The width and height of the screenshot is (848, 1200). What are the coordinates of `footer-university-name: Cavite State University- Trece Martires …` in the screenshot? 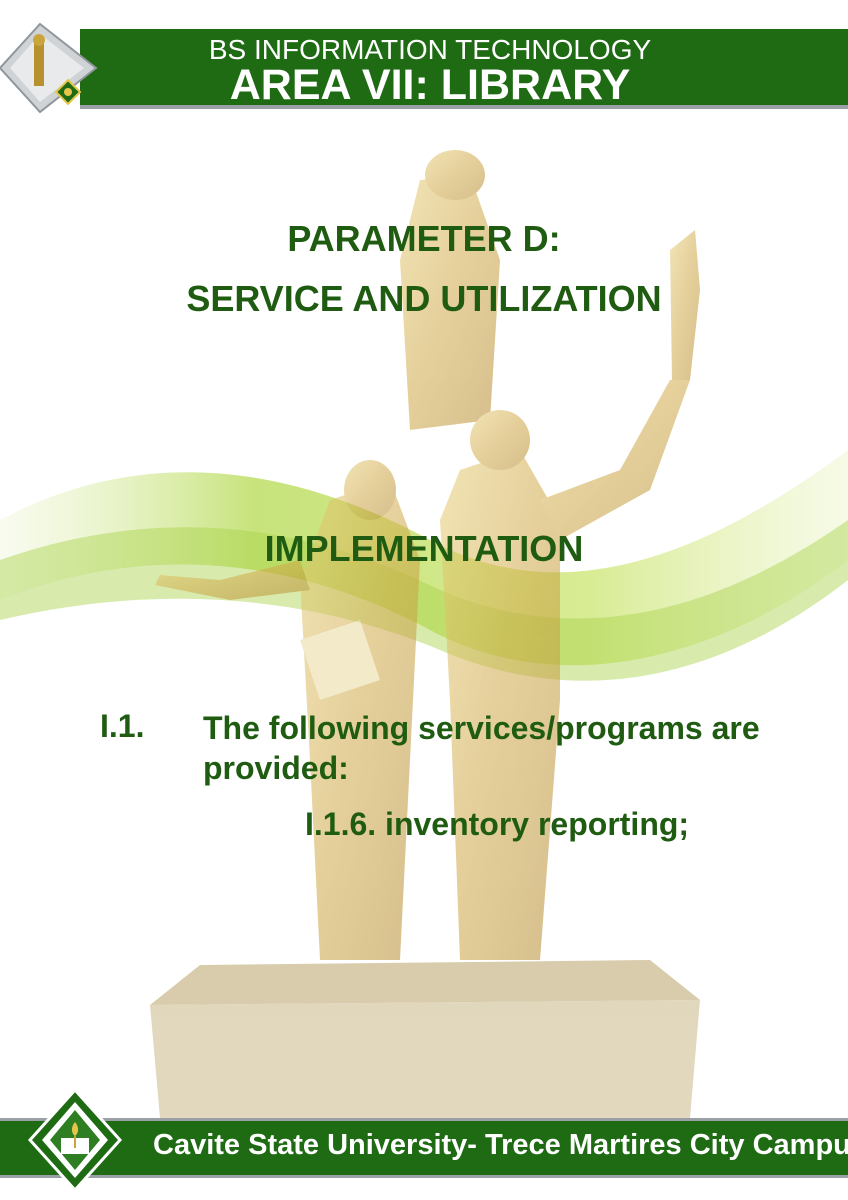 It's located at (500, 1145).